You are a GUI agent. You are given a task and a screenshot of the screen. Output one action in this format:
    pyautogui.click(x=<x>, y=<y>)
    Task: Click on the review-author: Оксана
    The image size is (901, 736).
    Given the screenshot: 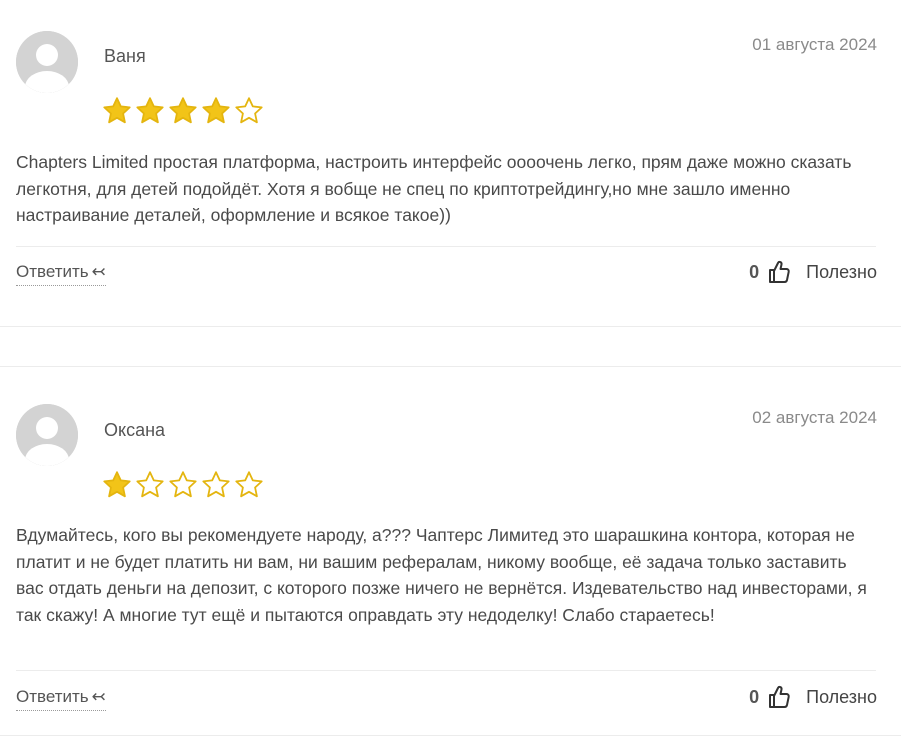 What is the action you would take?
    pyautogui.click(x=135, y=430)
    